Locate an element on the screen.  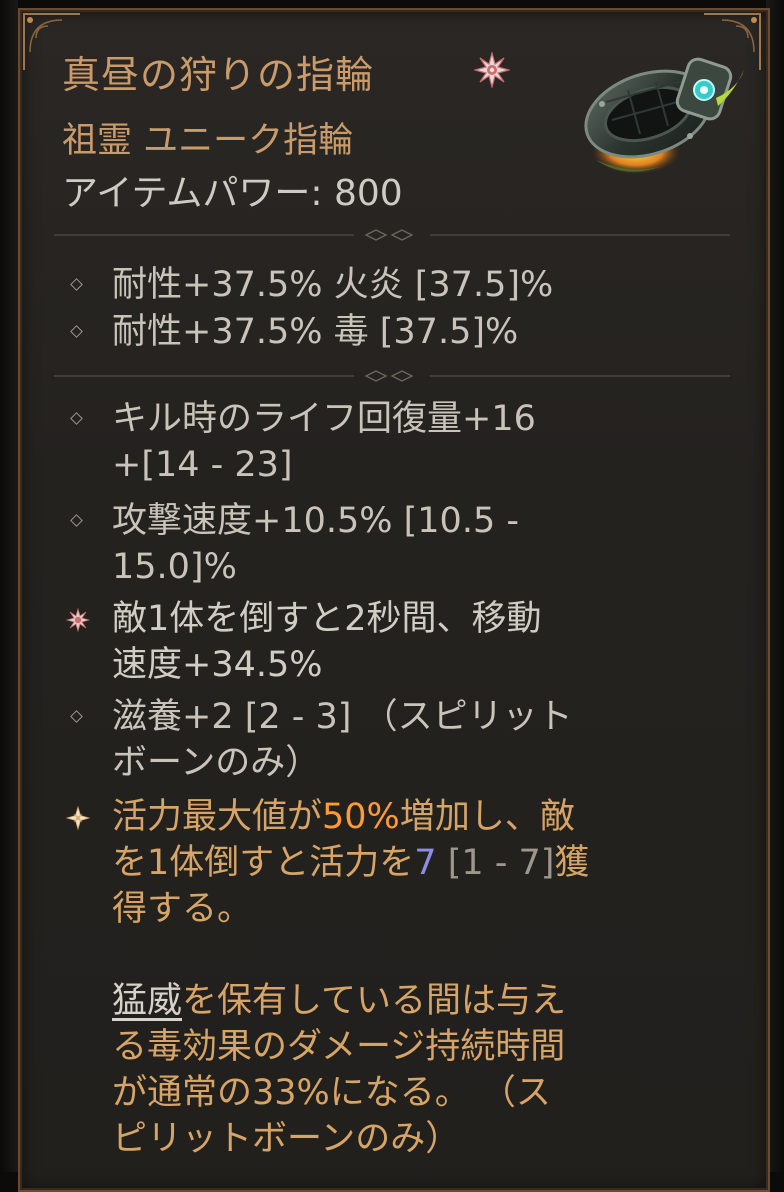
affix-line: 速度+34.5% is located at coordinates (217, 665).